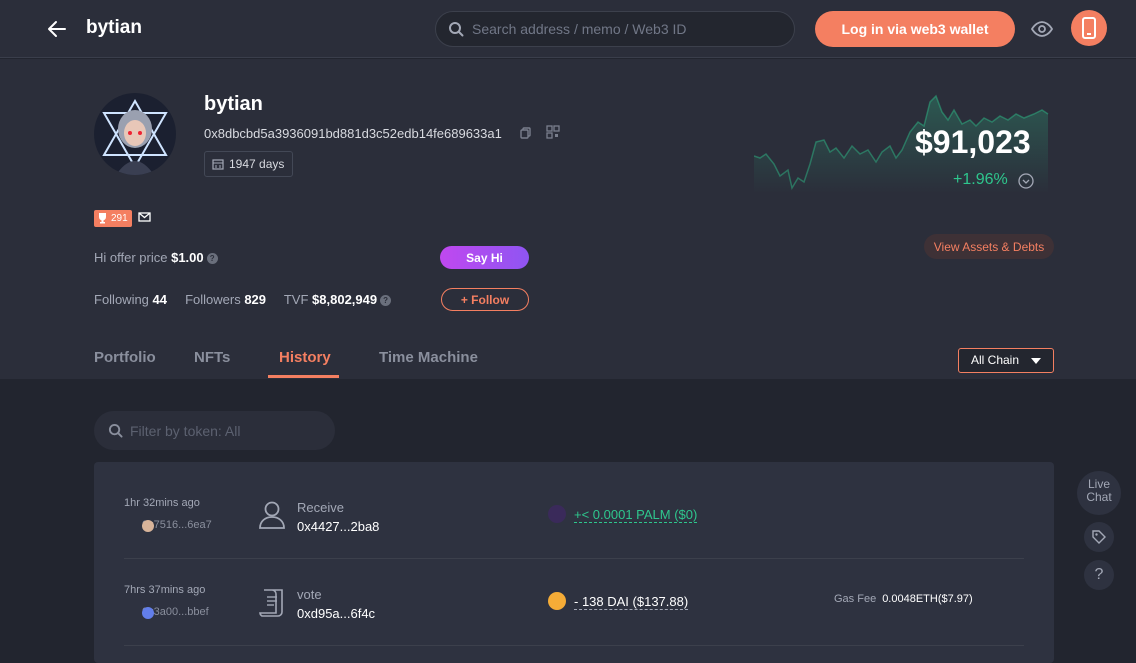 This screenshot has width=1136, height=663. I want to click on tab-portfolio: Portfolio, so click(125, 357).